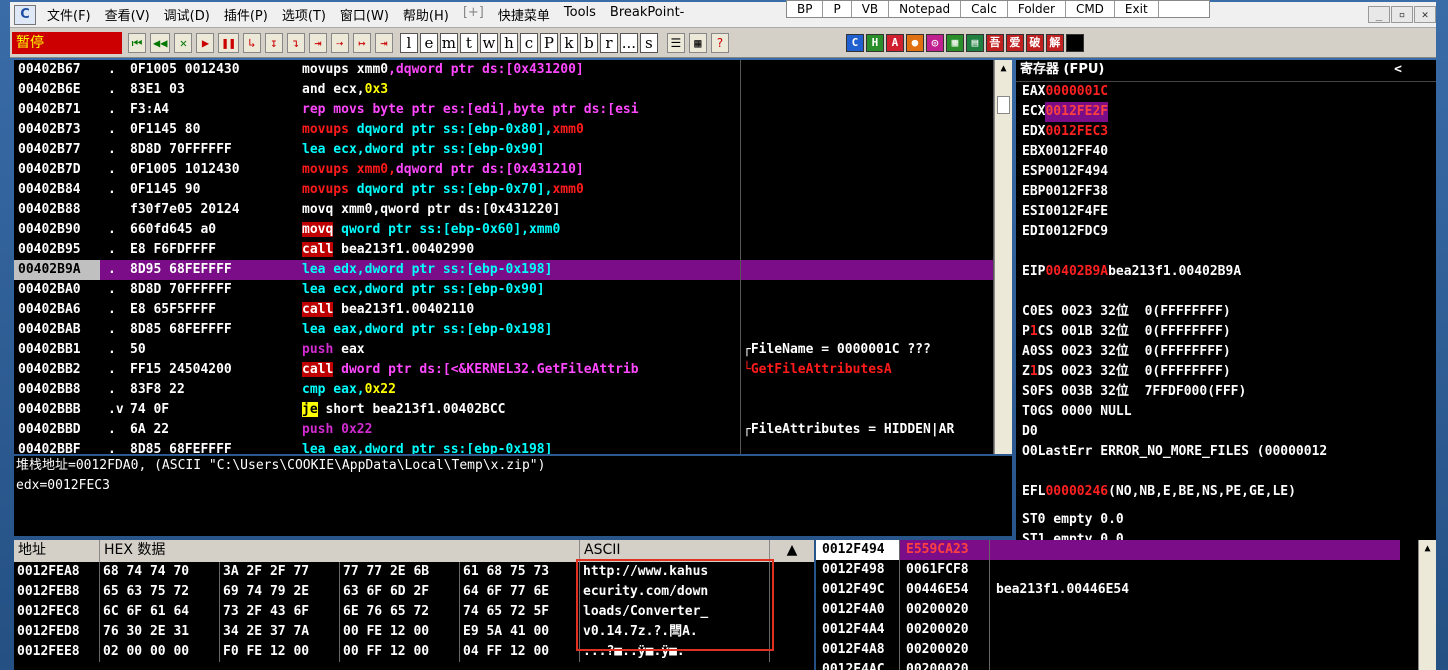  Describe the element at coordinates (295, 42) in the screenshot. I see `trace-into-icon: ↴` at that location.